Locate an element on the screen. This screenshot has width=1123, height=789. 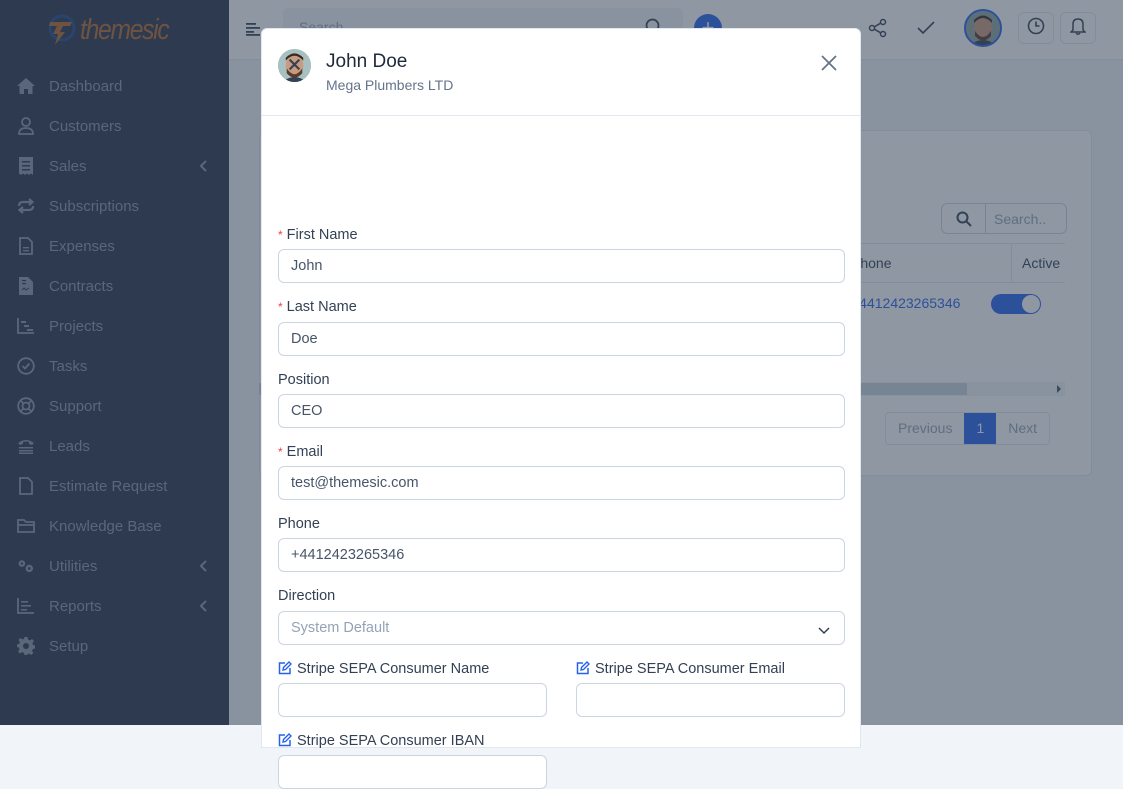
contact-name: John Doe is located at coordinates (367, 61).